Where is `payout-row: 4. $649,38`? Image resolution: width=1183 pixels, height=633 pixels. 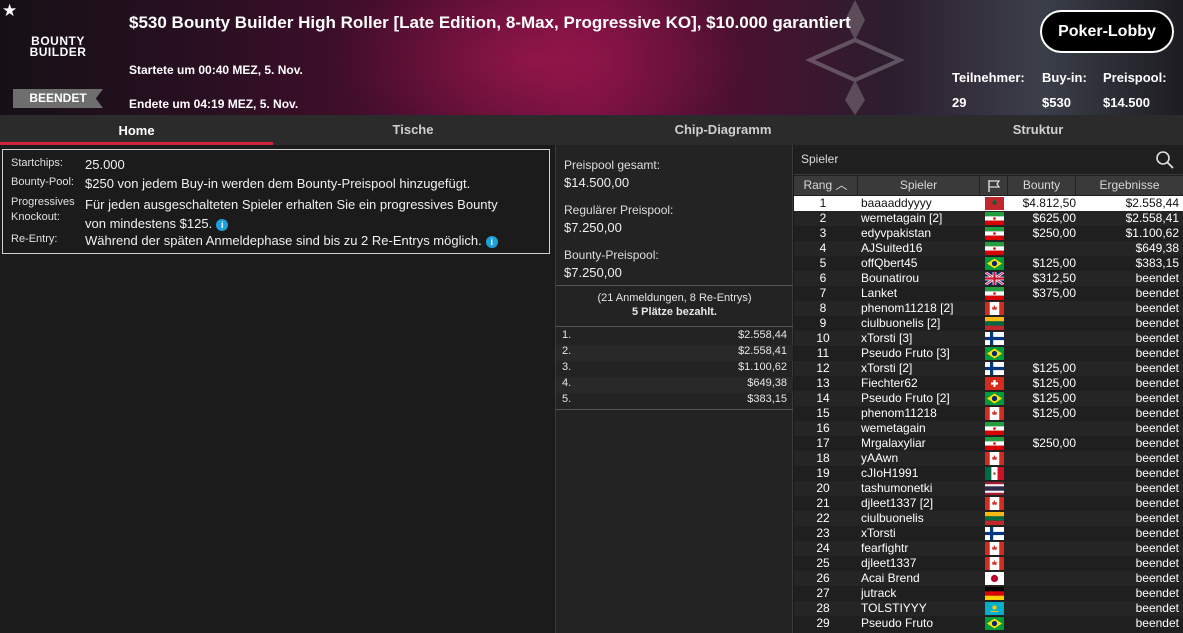 payout-row: 4. $649,38 is located at coordinates (674, 385).